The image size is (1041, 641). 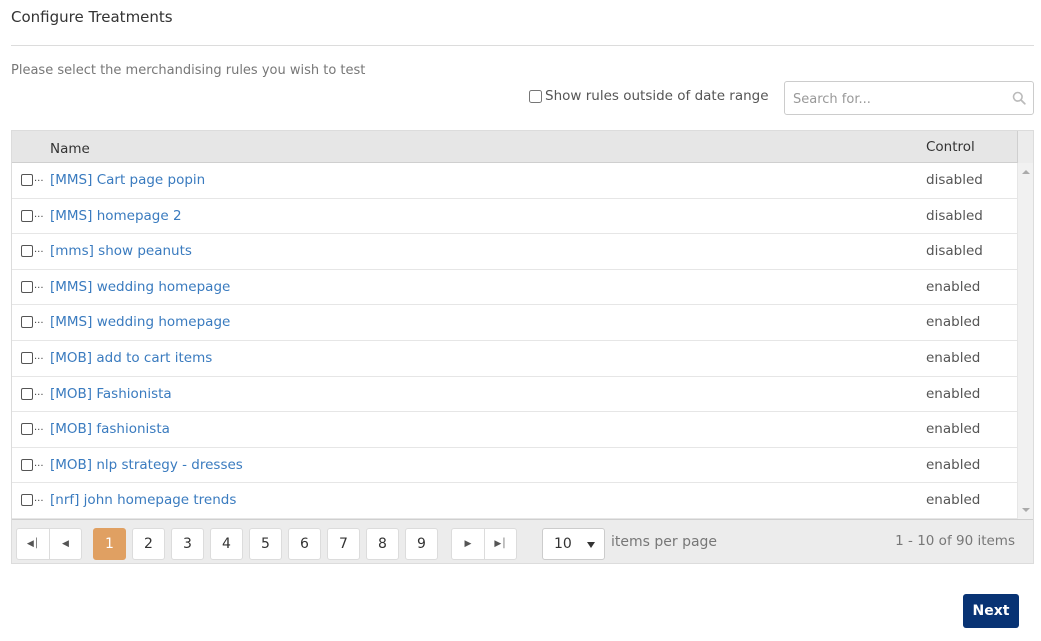 What do you see at coordinates (421, 544) in the screenshot?
I see `page-button-9: 9` at bounding box center [421, 544].